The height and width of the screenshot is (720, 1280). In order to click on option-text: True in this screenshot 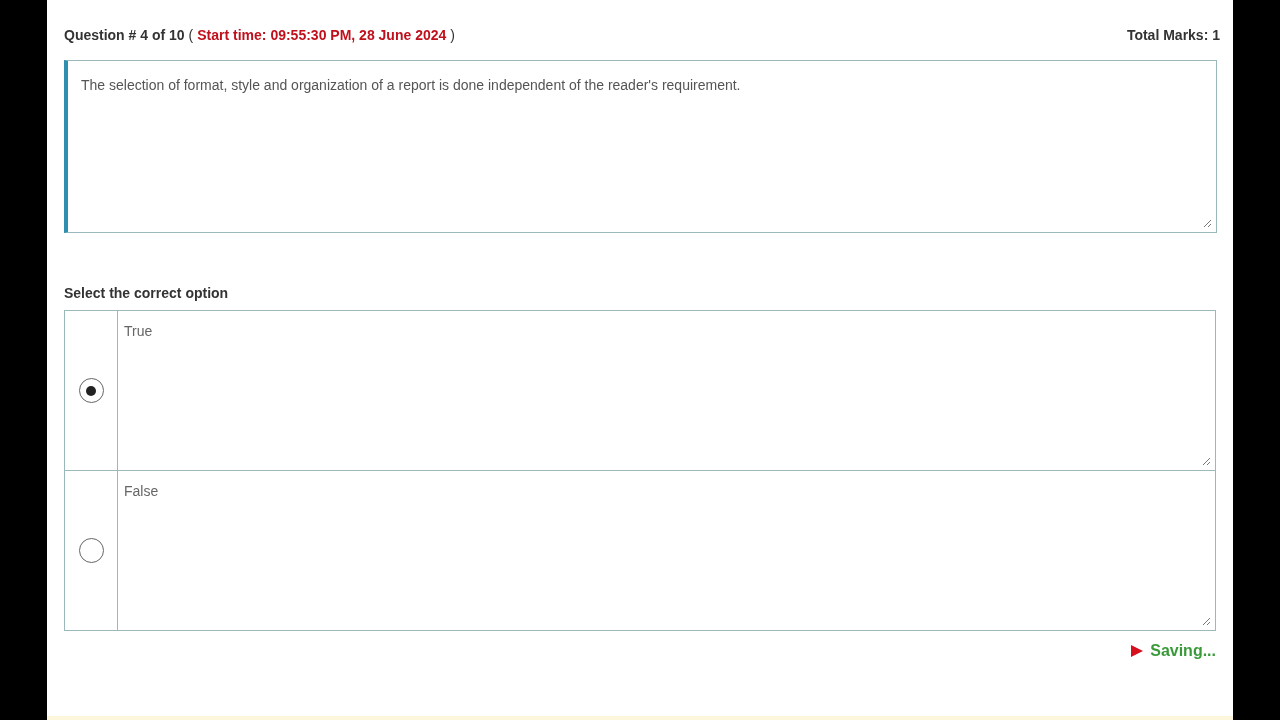, I will do `click(138, 331)`.